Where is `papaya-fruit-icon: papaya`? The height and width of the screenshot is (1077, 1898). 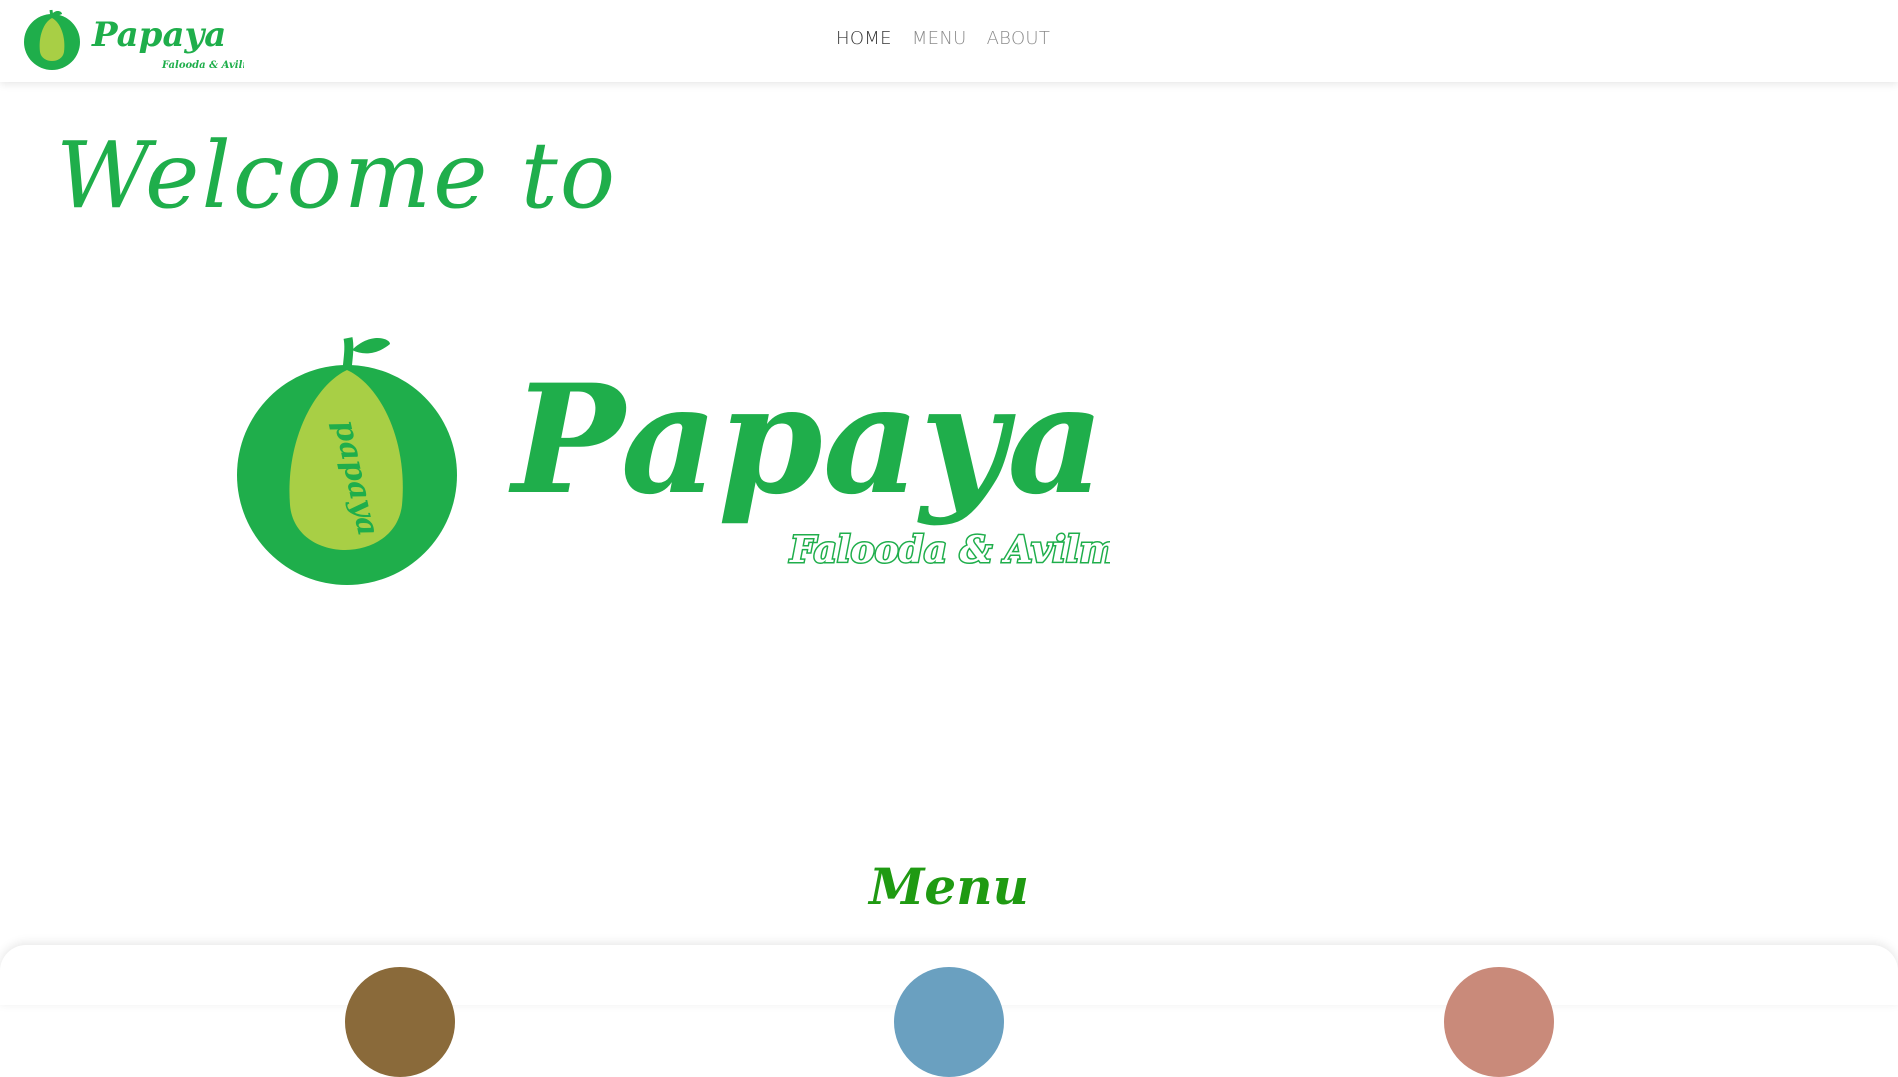 papaya-fruit-icon: papaya is located at coordinates (347, 461).